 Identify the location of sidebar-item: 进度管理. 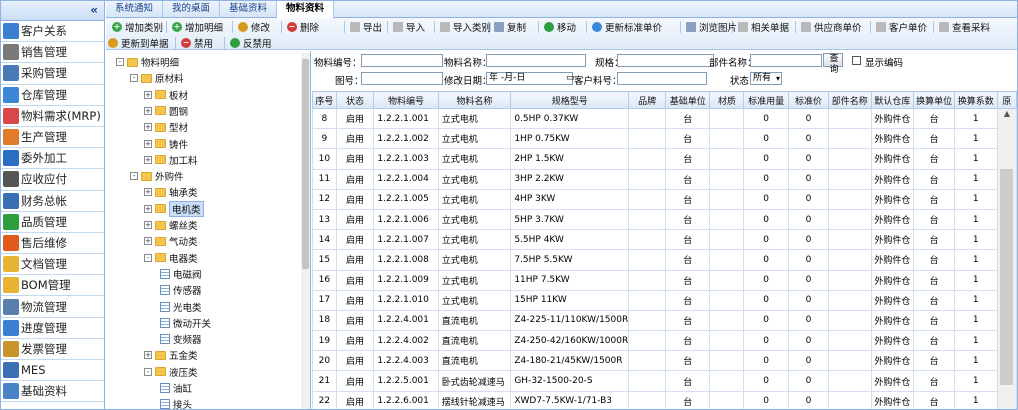
(52, 328).